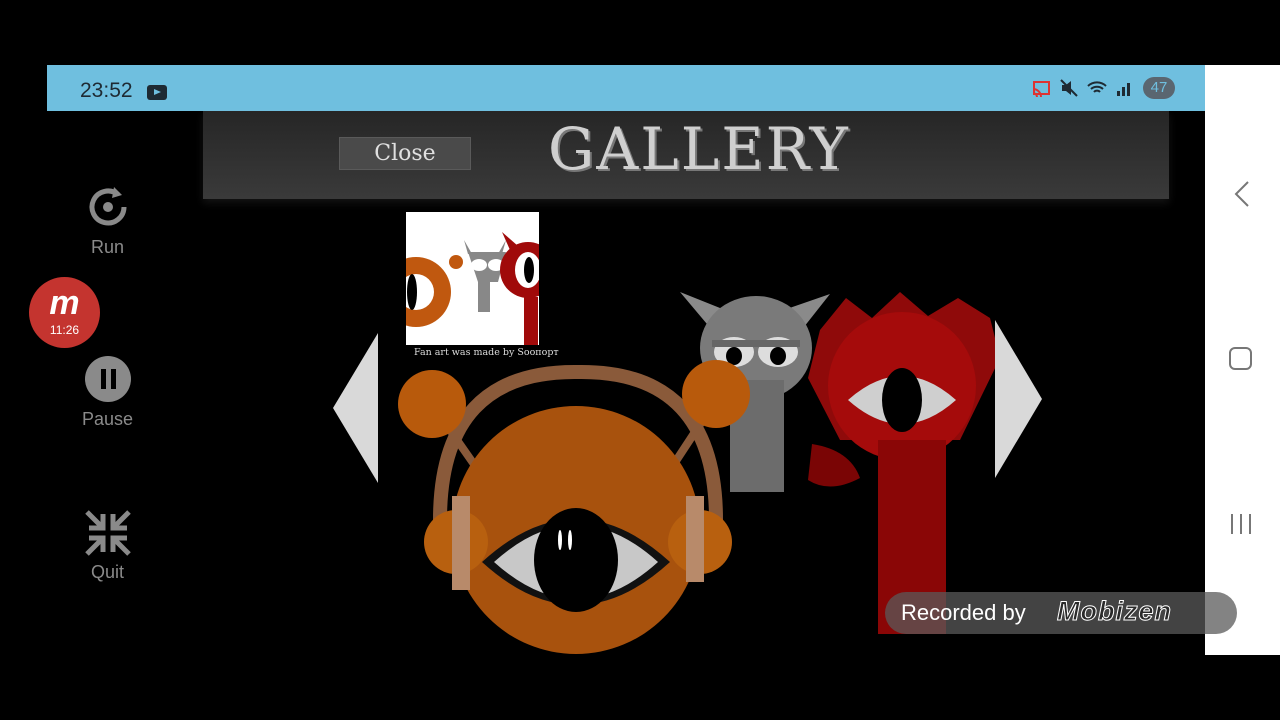  Describe the element at coordinates (574, 507) in the screenshot. I see `orange-character` at that location.